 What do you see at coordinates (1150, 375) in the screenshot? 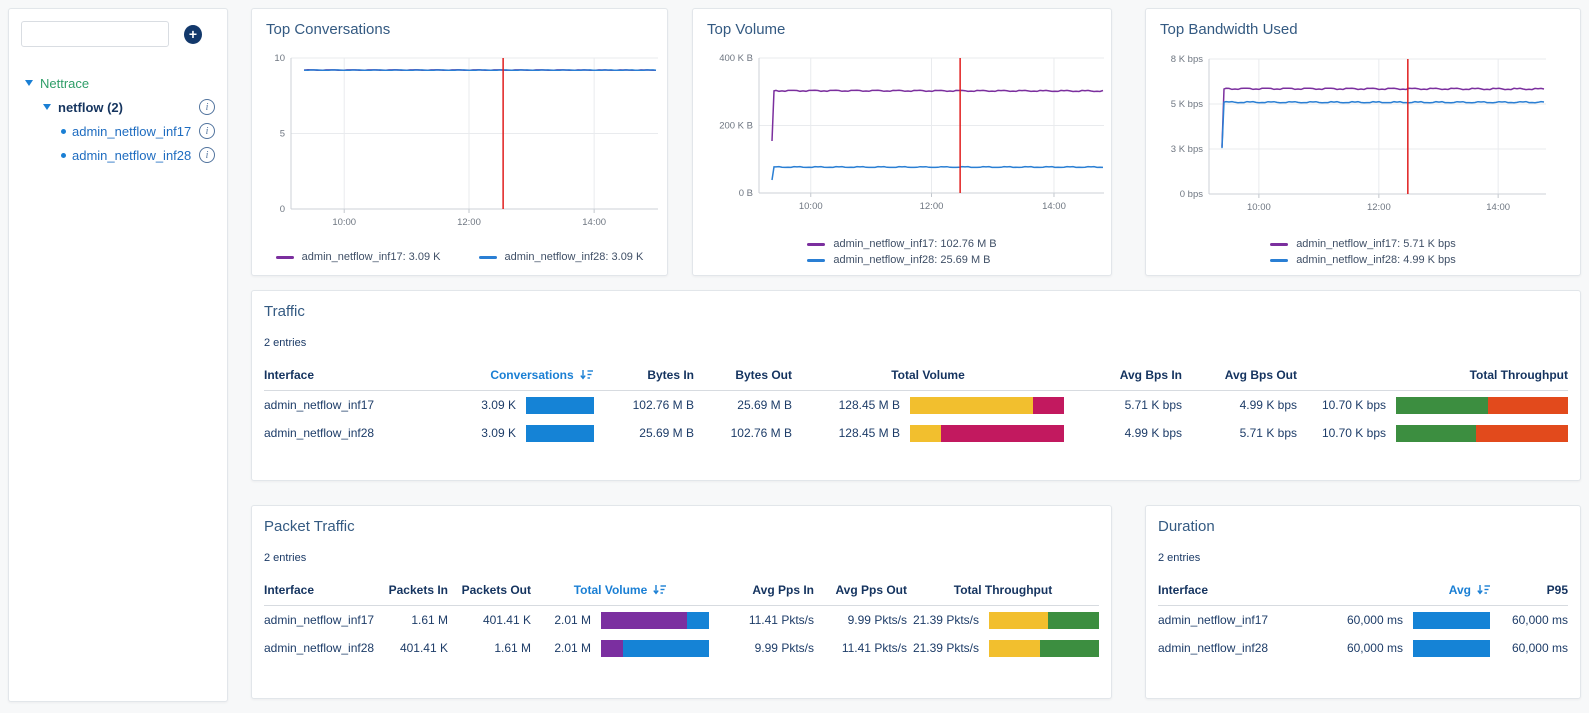
I see `column-header-label: Avg Bps In` at bounding box center [1150, 375].